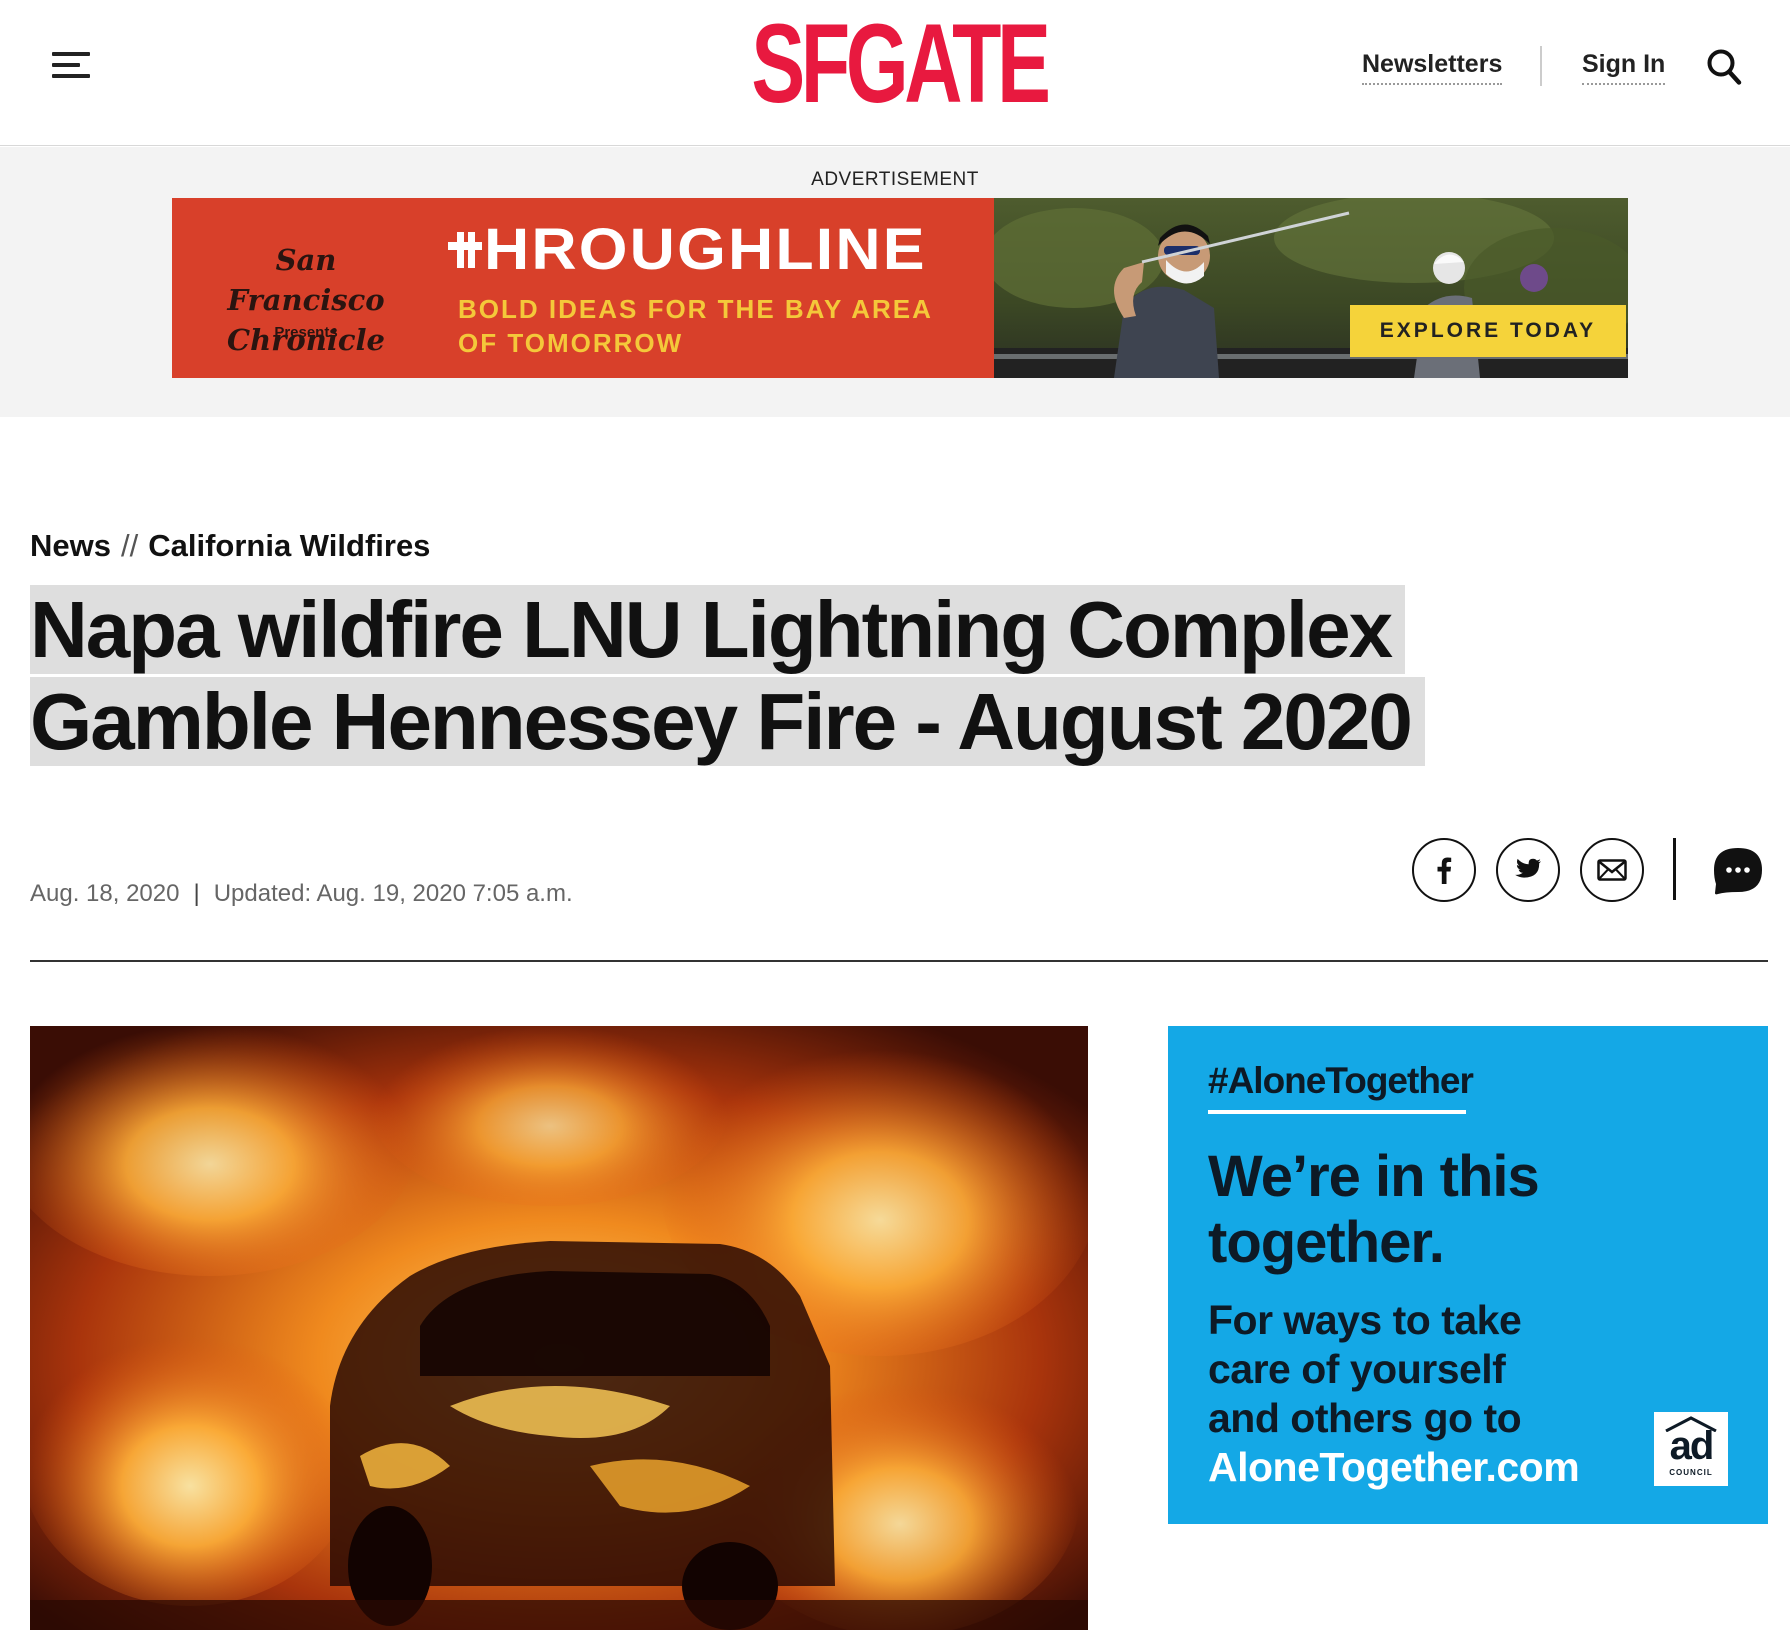 This screenshot has width=1790, height=1650. I want to click on facebook-share-button, so click(1444, 870).